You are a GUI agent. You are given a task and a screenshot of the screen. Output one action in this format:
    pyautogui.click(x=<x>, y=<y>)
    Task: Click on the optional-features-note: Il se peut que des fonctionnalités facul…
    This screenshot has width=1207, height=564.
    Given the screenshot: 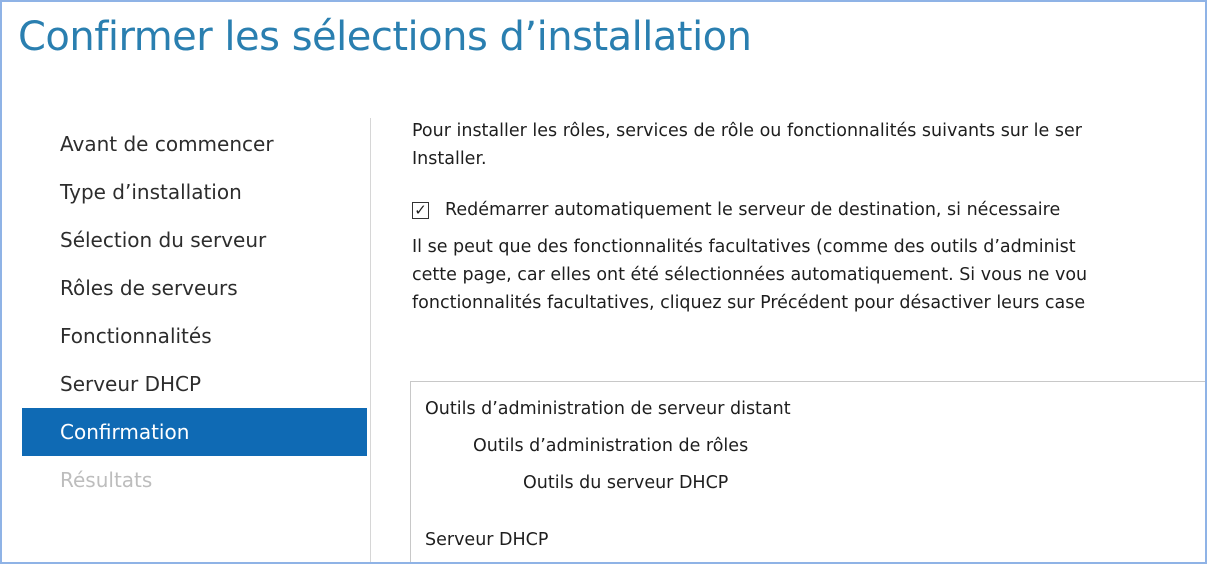 What is the action you would take?
    pyautogui.click(x=808, y=275)
    